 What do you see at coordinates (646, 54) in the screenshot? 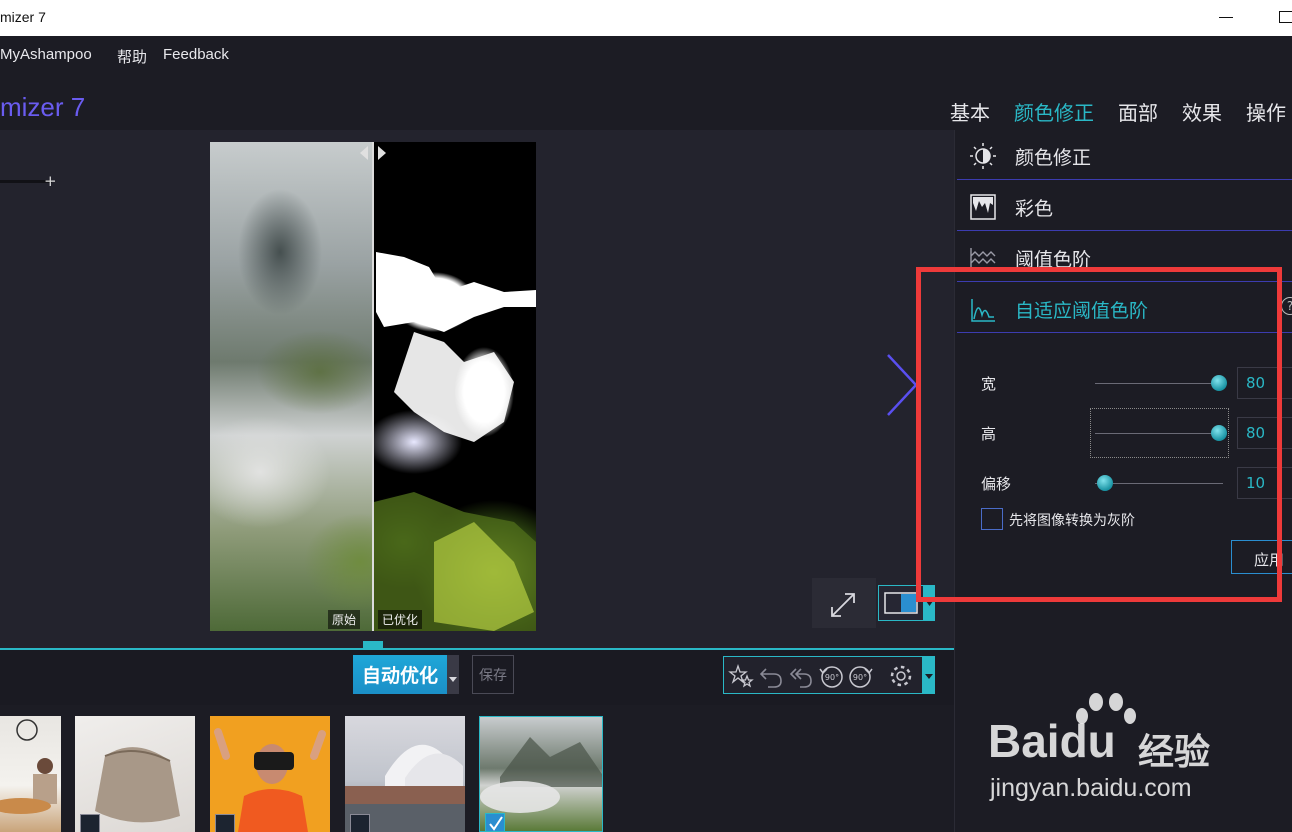
I see `menu-bar: MyAshampoo 帮助 Feedback` at bounding box center [646, 54].